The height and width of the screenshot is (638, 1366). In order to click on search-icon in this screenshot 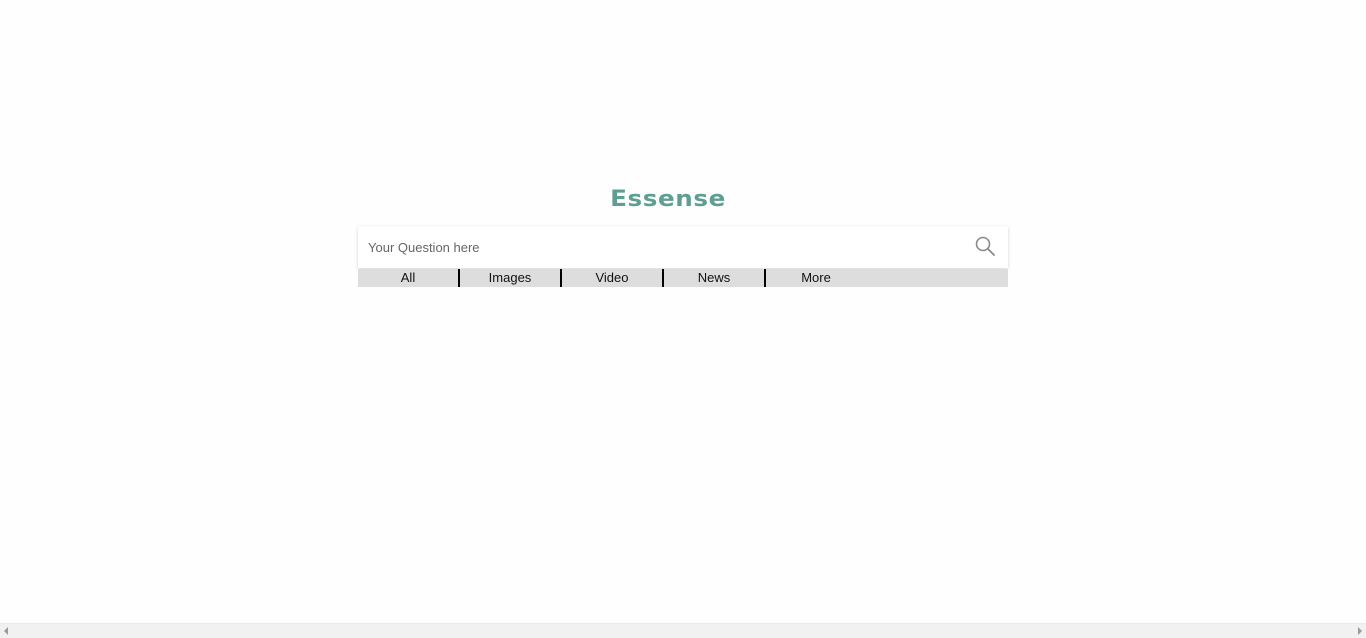, I will do `click(985, 246)`.